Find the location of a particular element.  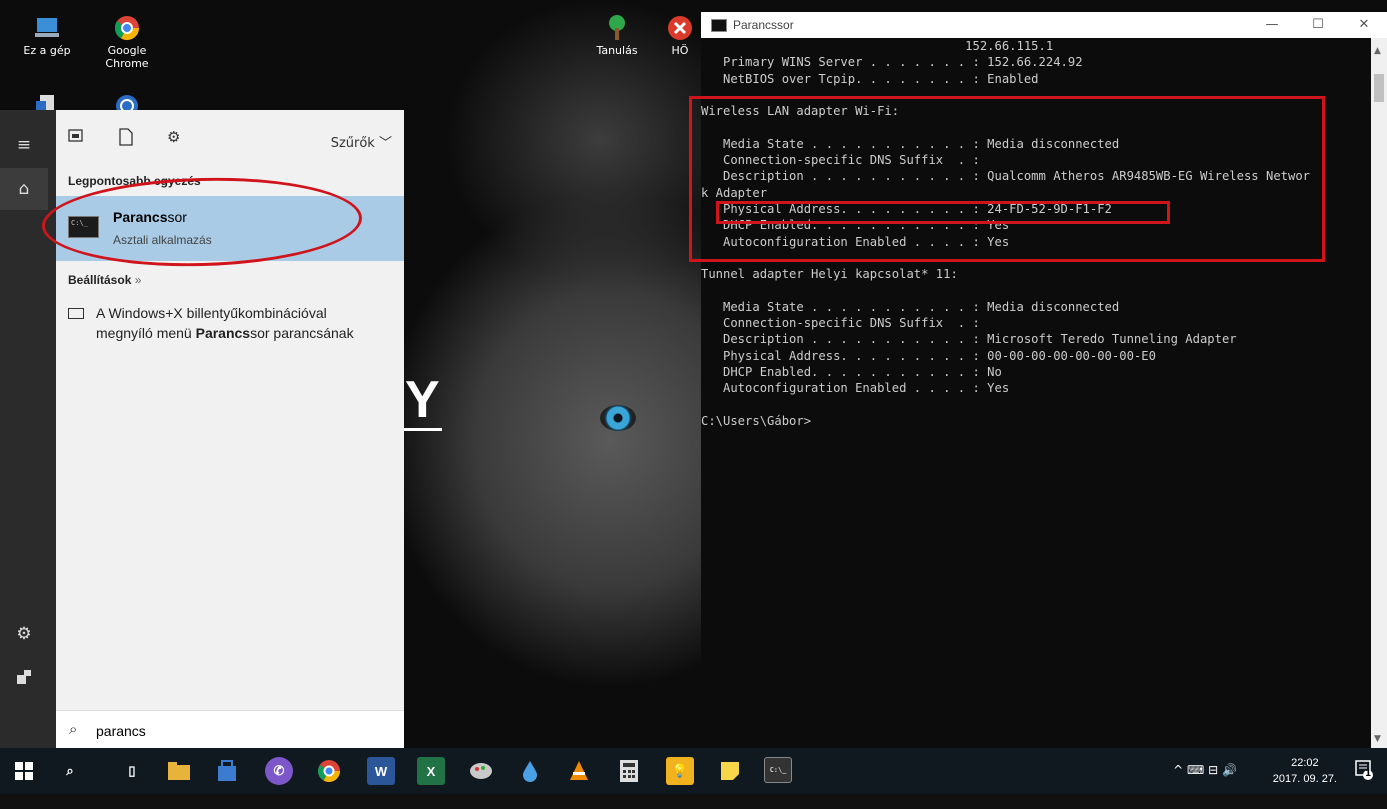

gear-icon: ⚙ is located at coordinates (24, 634).